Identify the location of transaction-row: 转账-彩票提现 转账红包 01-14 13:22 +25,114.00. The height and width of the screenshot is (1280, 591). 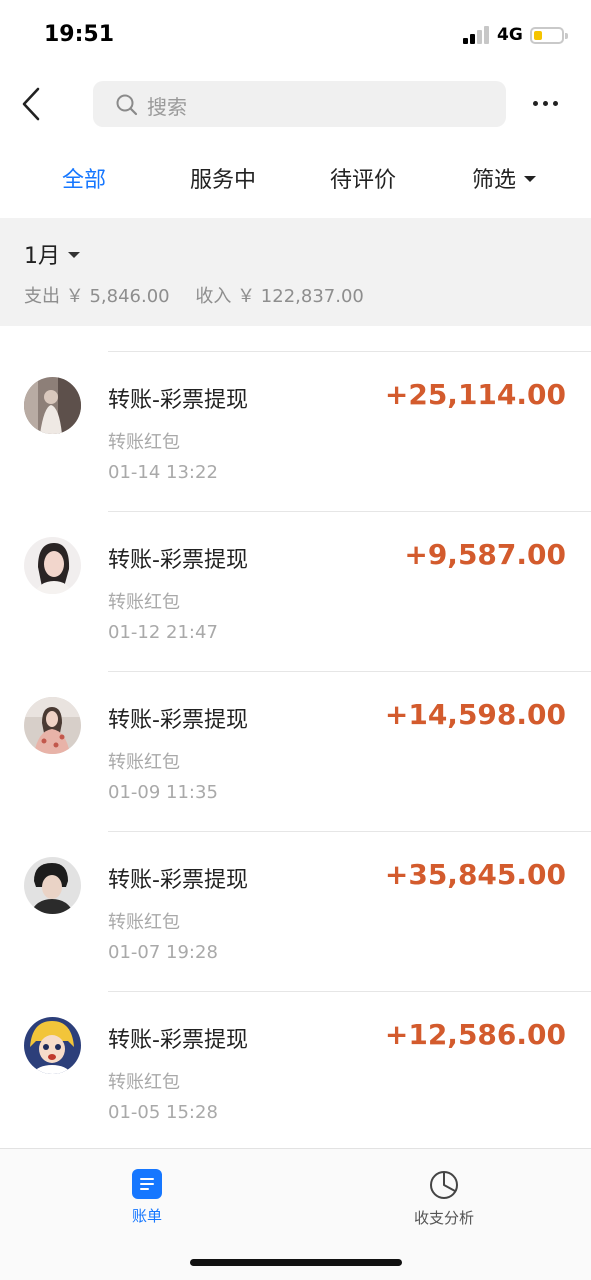
(295, 432).